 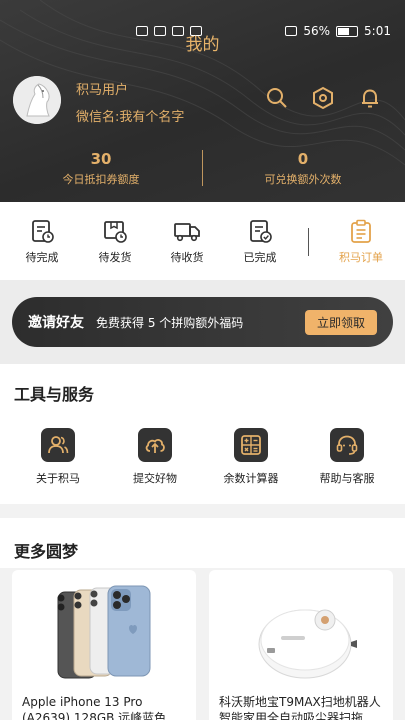 I want to click on product-card: Apple iPhone 13 Pro (A2639) 128GB 远峰蓝色, so click(x=104, y=645).